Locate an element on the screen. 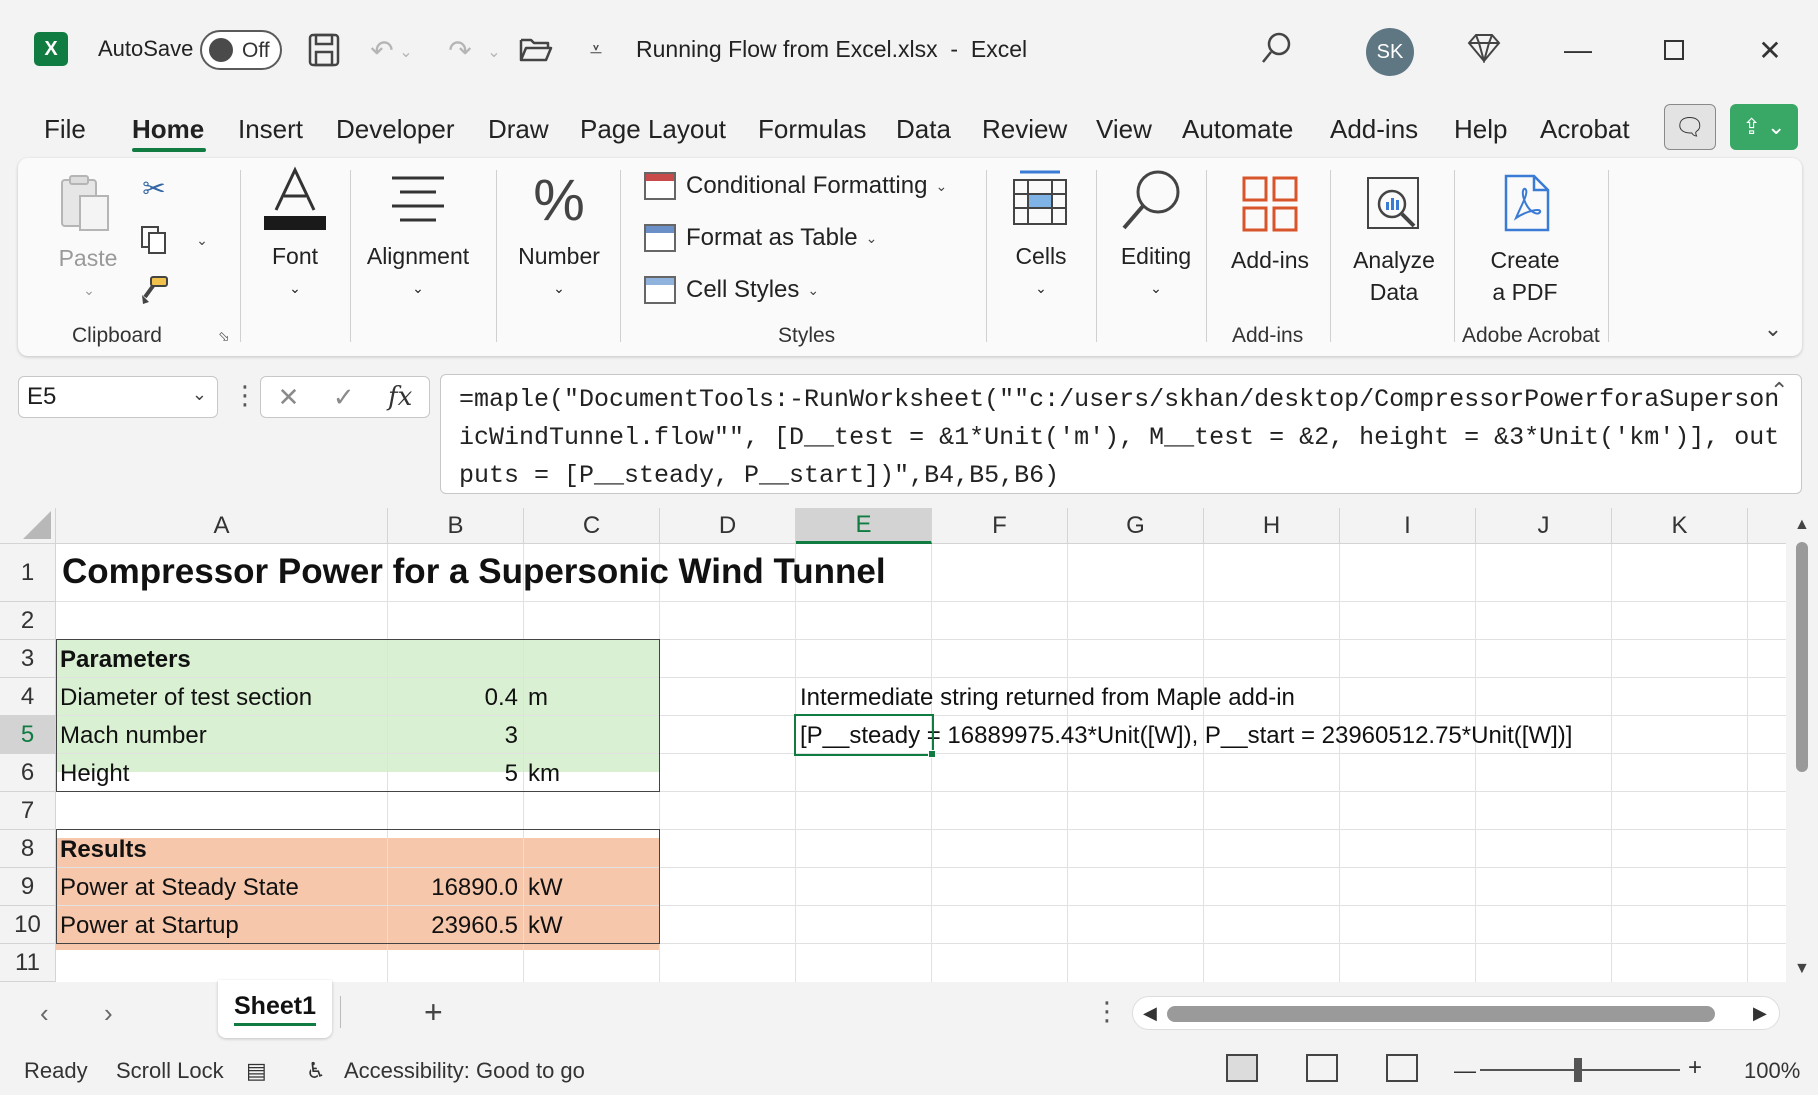 This screenshot has height=1095, width=1818. paste-button: Paste is located at coordinates (88, 258).